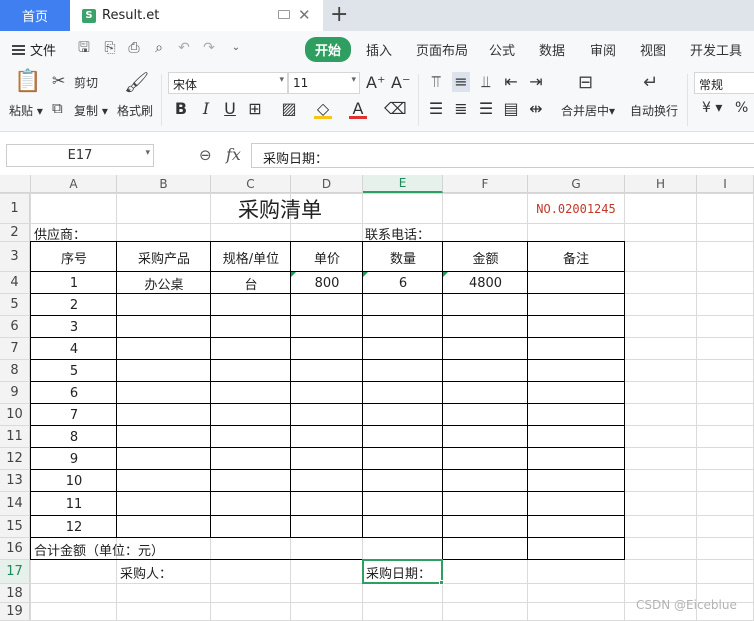 This screenshot has width=754, height=621. Describe the element at coordinates (74, 415) in the screenshot. I see `item-seq-cell: 7` at that location.